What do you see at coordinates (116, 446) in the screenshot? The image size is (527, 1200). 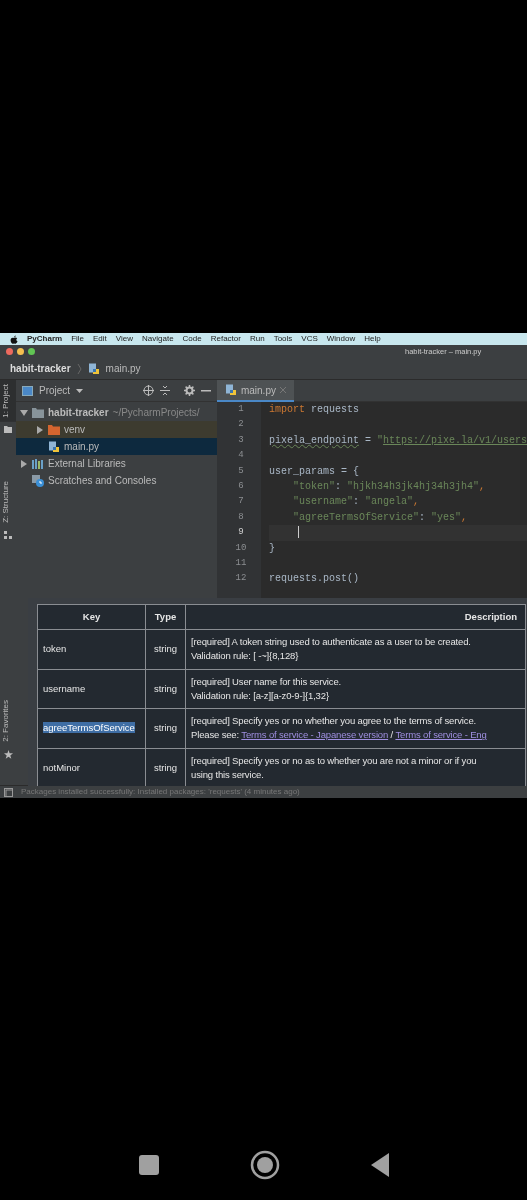 I see `tree-item: main.py` at bounding box center [116, 446].